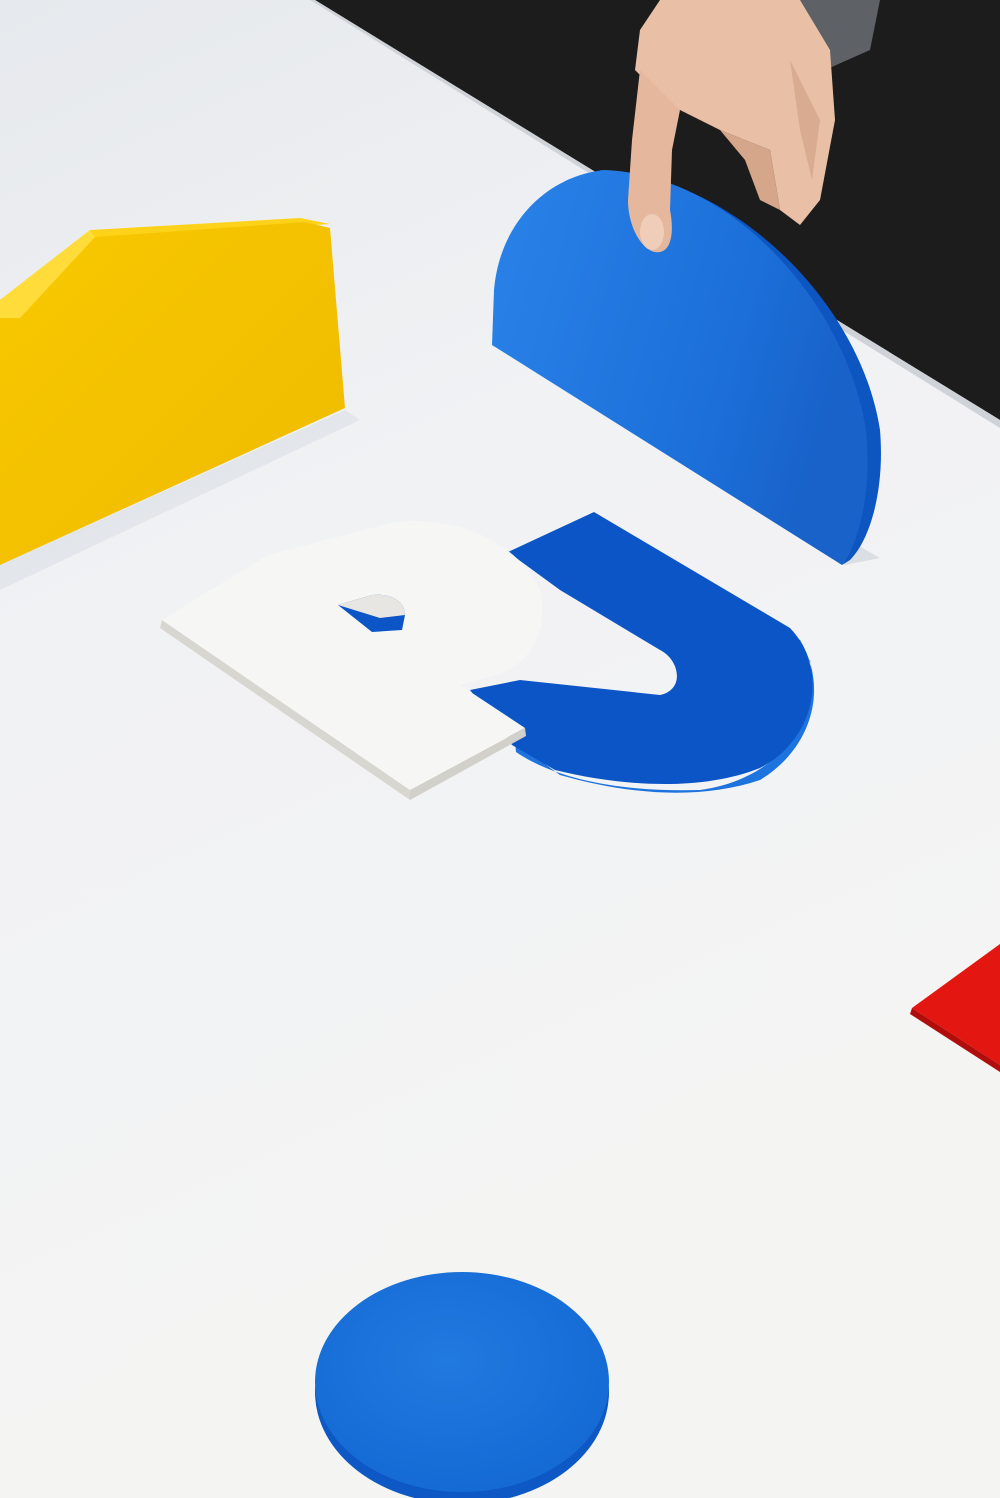  What do you see at coordinates (462, 1385) in the screenshot?
I see `blue-disc` at bounding box center [462, 1385].